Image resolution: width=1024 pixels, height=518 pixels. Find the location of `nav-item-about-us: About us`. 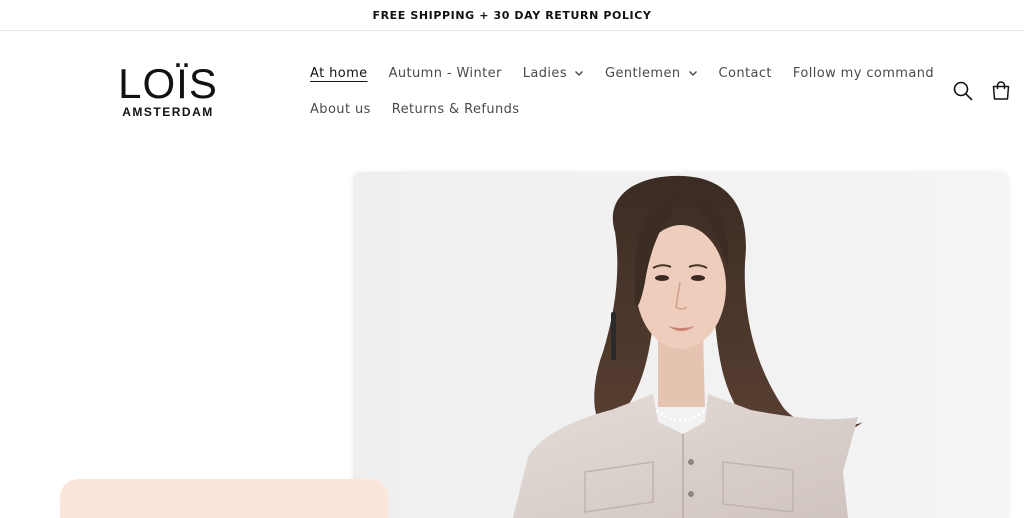

nav-item-about-us: About us is located at coordinates (340, 109).